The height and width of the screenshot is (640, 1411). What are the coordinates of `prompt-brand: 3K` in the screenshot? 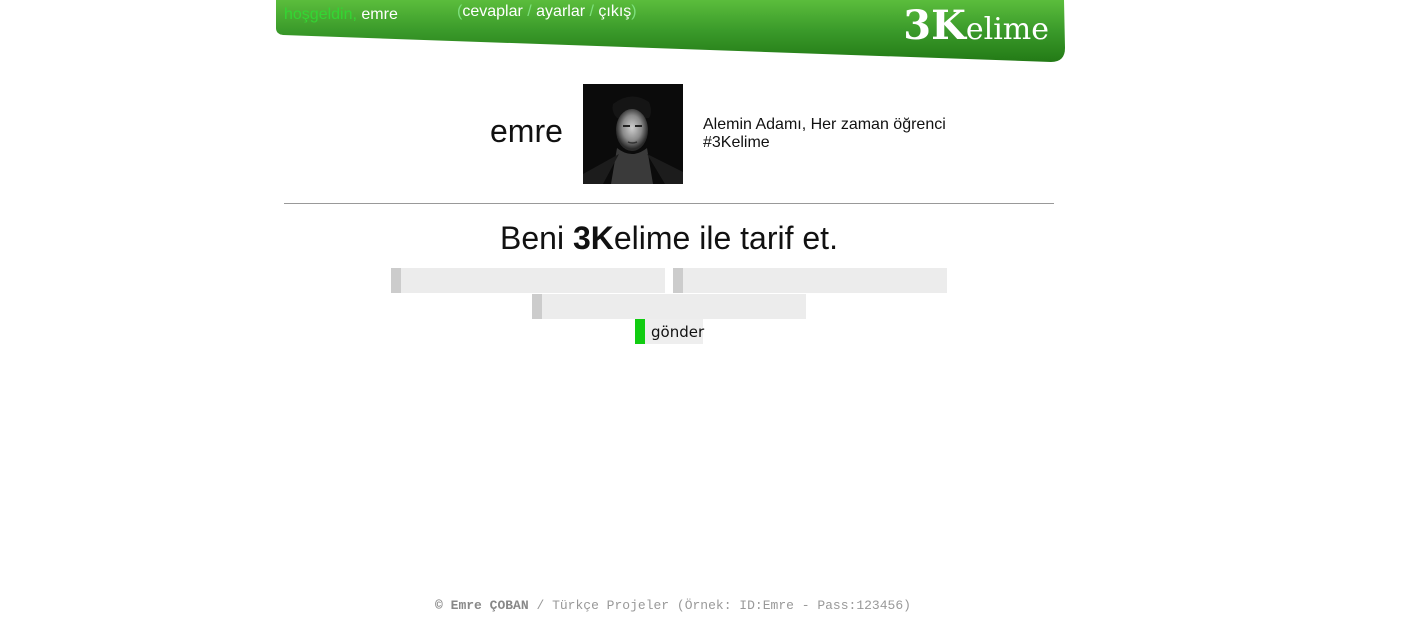 It's located at (593, 238).